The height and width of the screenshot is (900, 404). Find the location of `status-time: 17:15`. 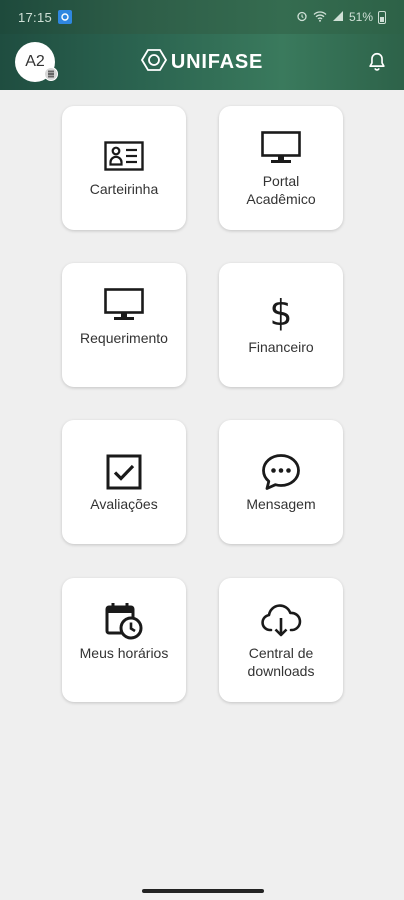

status-time: 17:15 is located at coordinates (35, 17).